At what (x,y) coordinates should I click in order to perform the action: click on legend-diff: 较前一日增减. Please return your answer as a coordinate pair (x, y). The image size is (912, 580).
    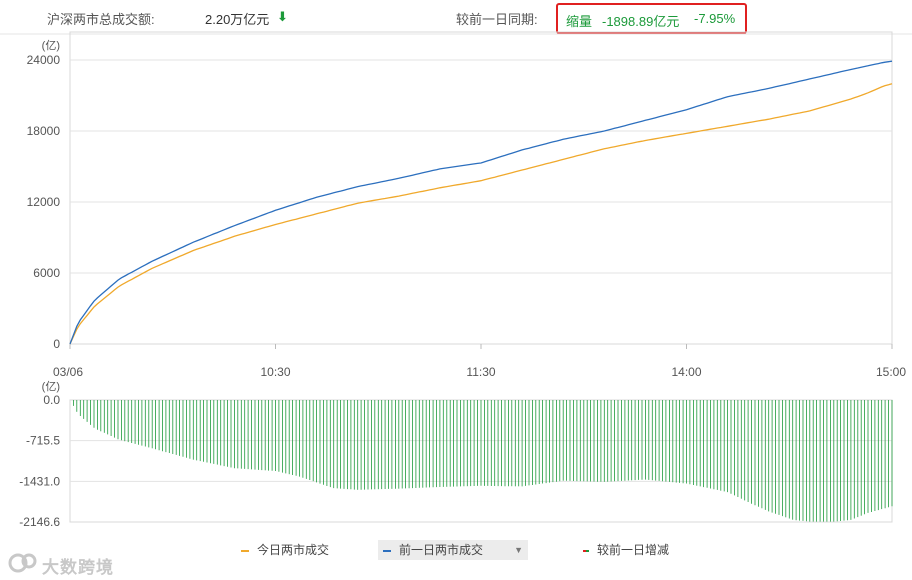
    Looking at the image, I should click on (626, 550).